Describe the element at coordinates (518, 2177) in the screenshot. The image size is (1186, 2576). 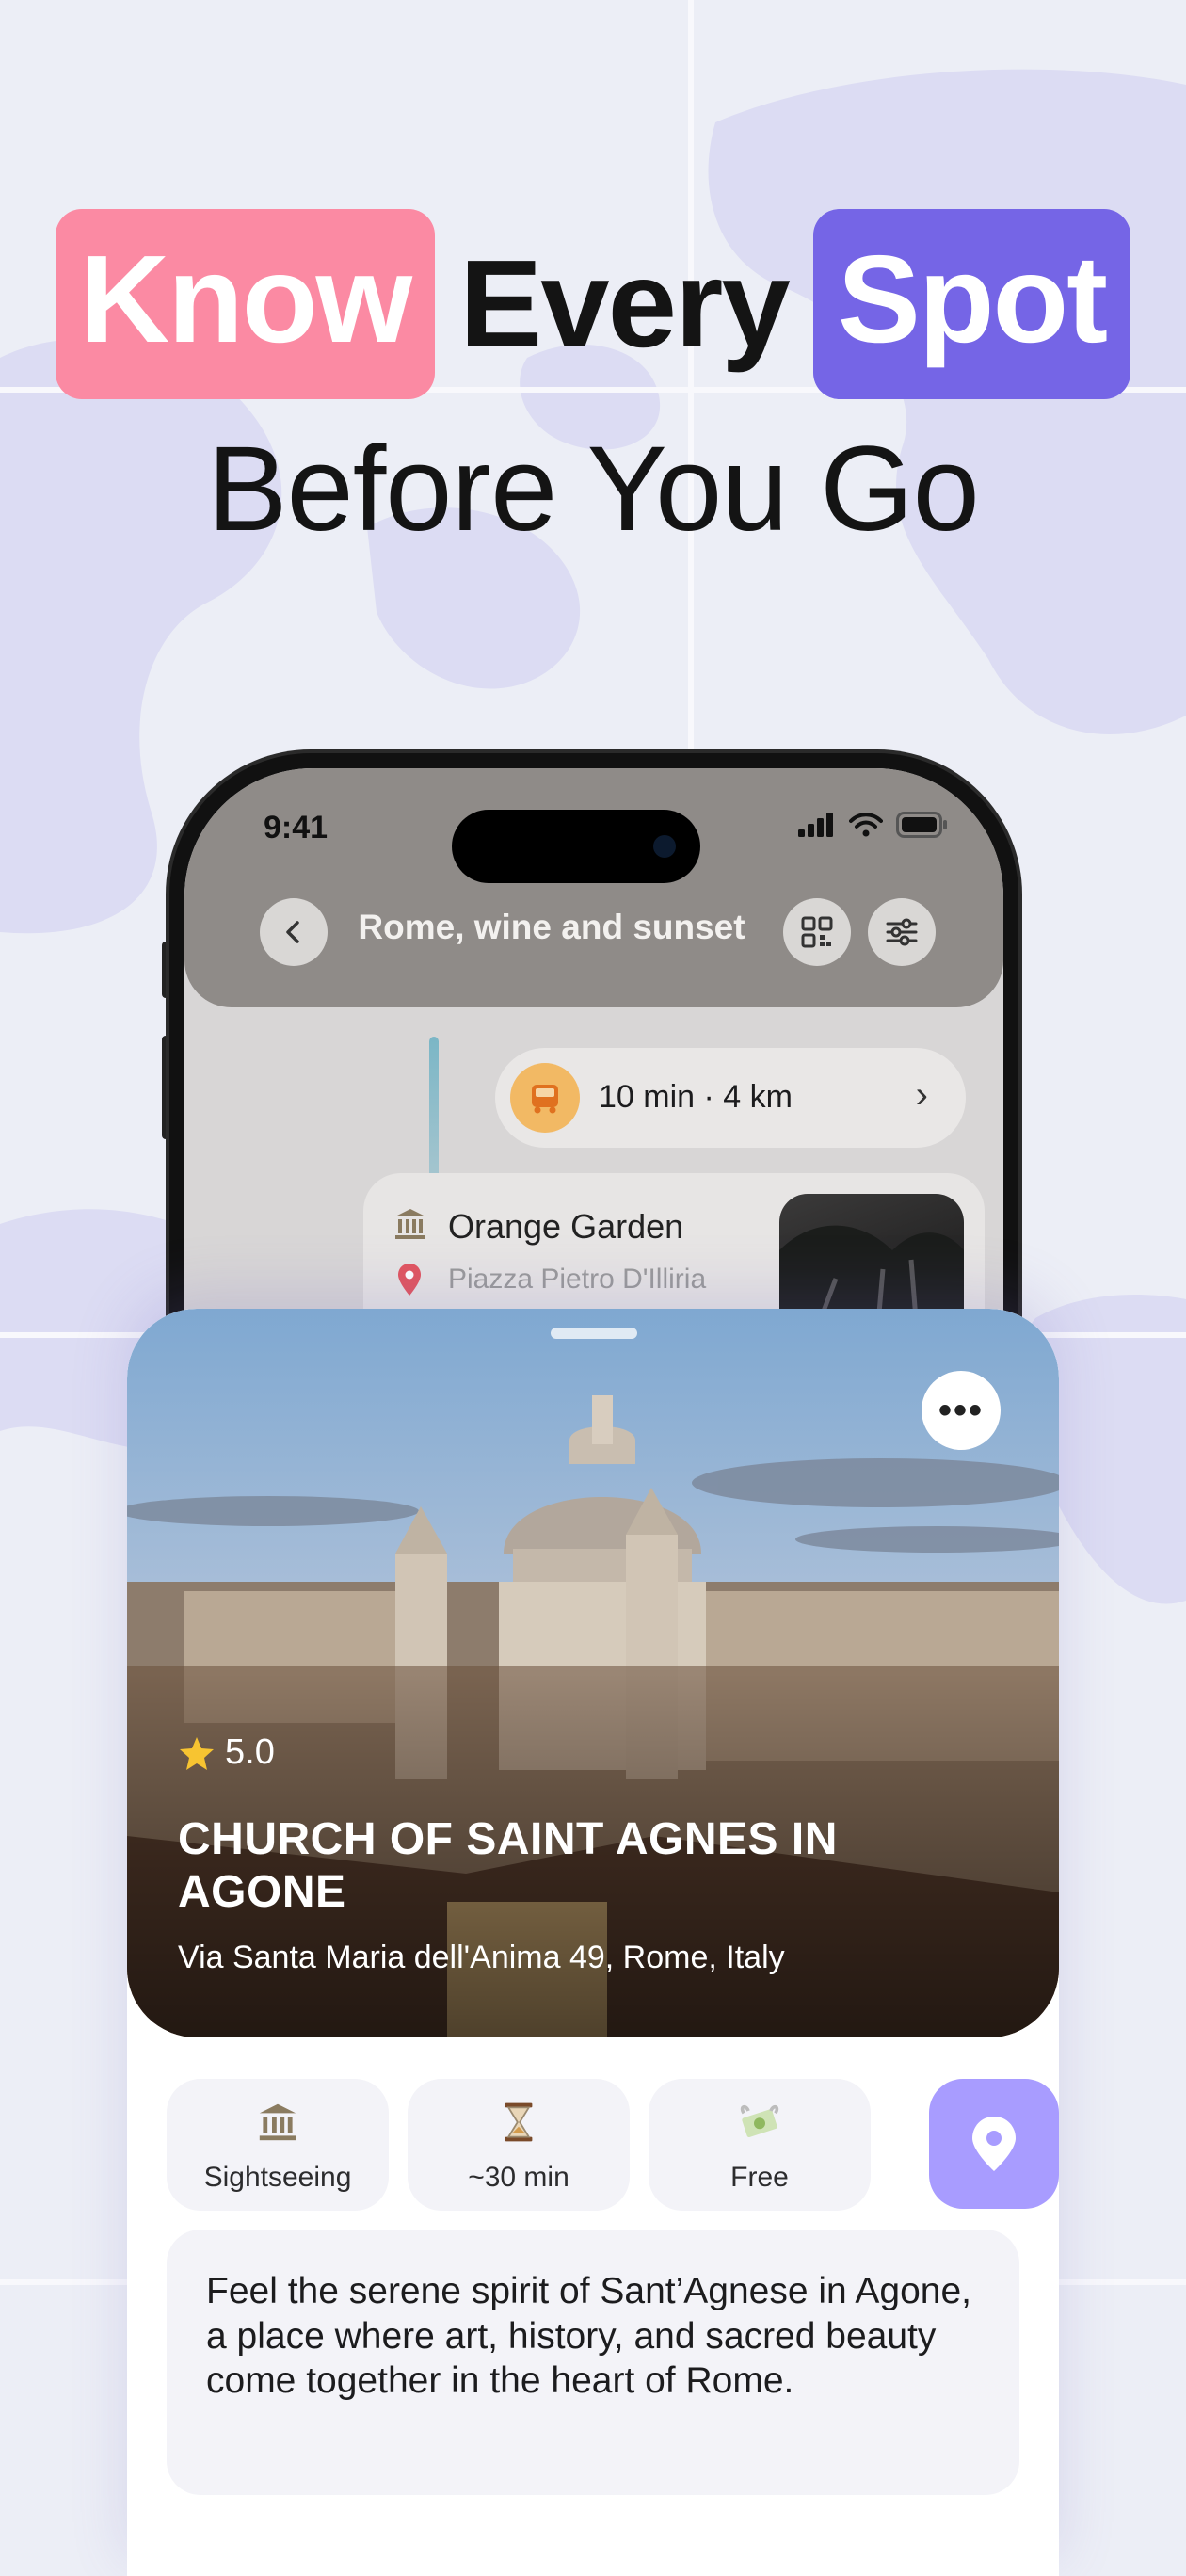
I see `chip-label: ~30 min` at that location.